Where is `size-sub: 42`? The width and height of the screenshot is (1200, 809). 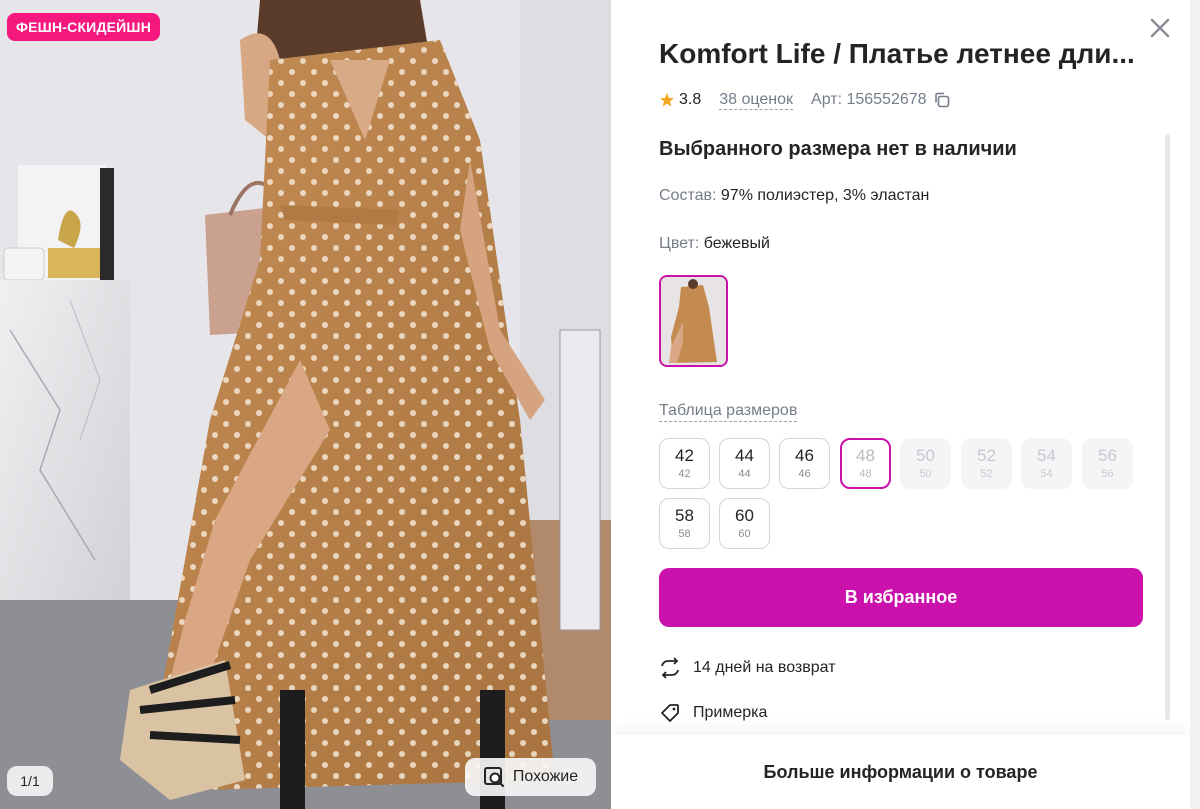
size-sub: 42 is located at coordinates (684, 474).